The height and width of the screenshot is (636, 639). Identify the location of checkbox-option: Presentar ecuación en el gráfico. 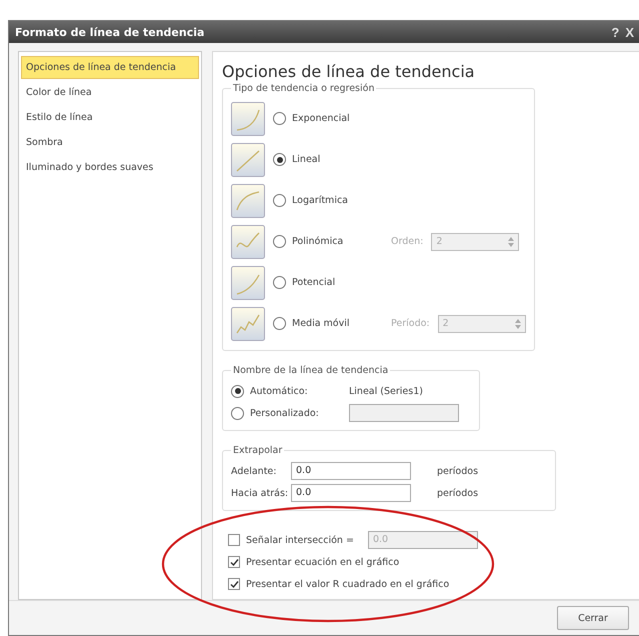
(430, 562).